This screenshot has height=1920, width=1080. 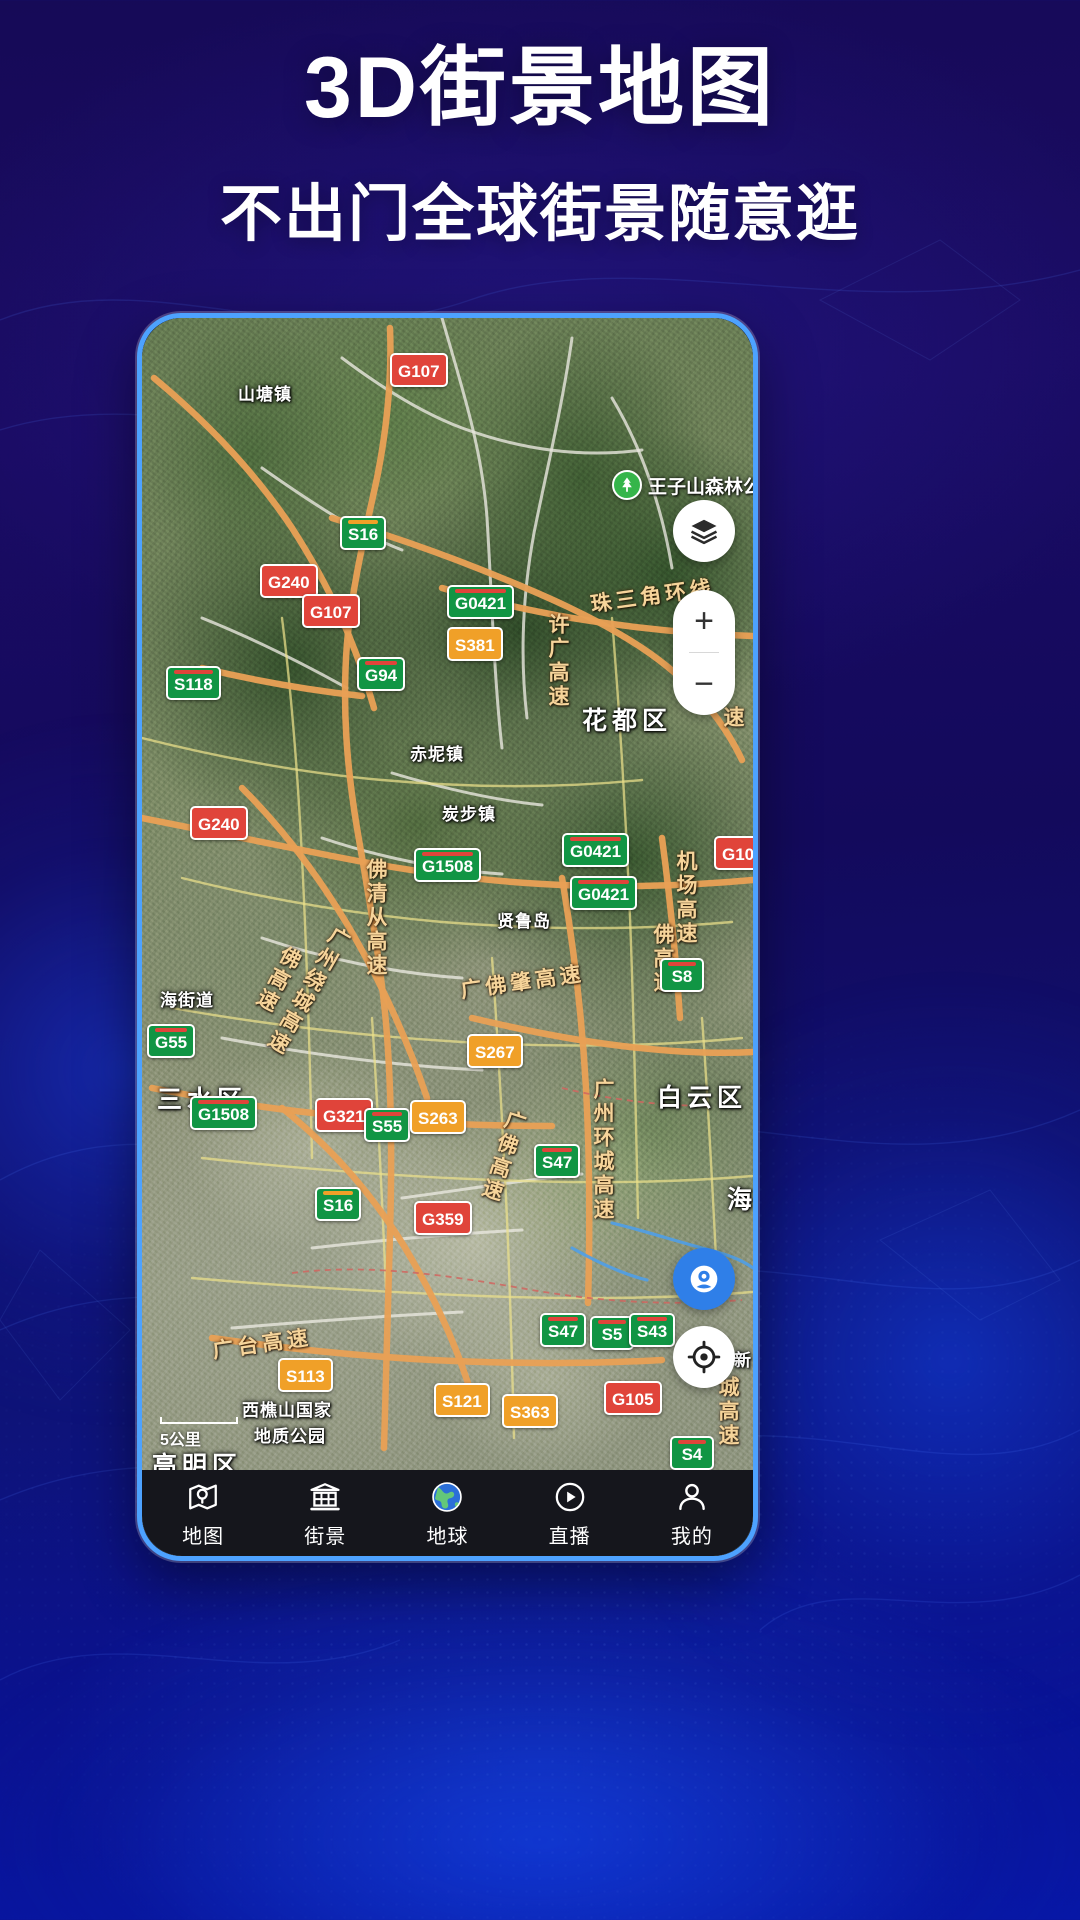 What do you see at coordinates (193, 683) in the screenshot?
I see `road-shield: S118` at bounding box center [193, 683].